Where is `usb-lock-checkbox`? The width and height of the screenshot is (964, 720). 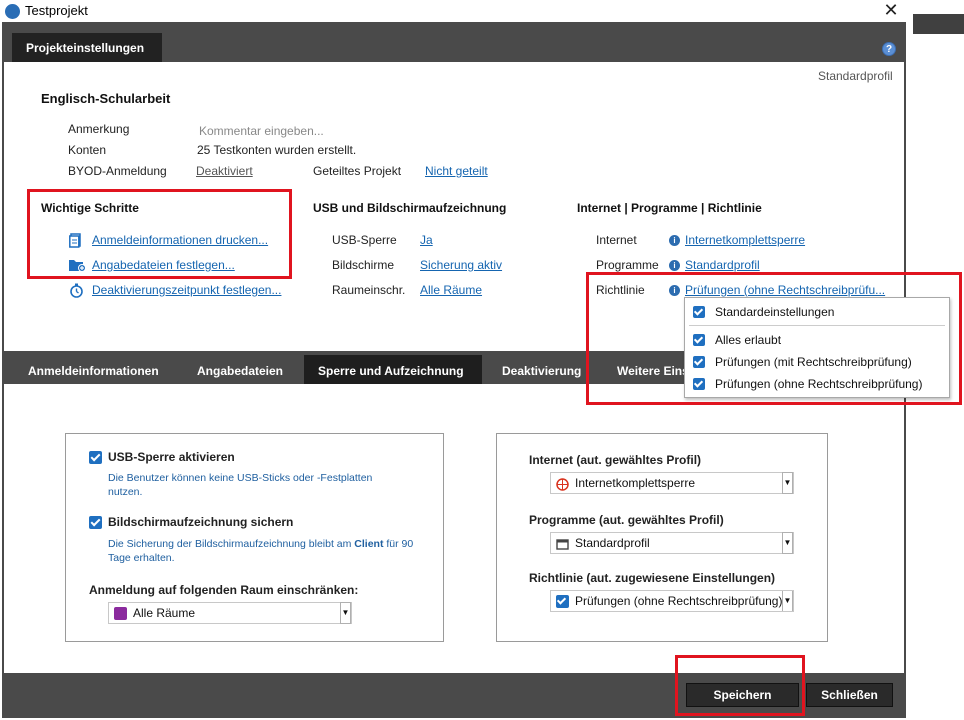
usb-lock-checkbox is located at coordinates (95, 457).